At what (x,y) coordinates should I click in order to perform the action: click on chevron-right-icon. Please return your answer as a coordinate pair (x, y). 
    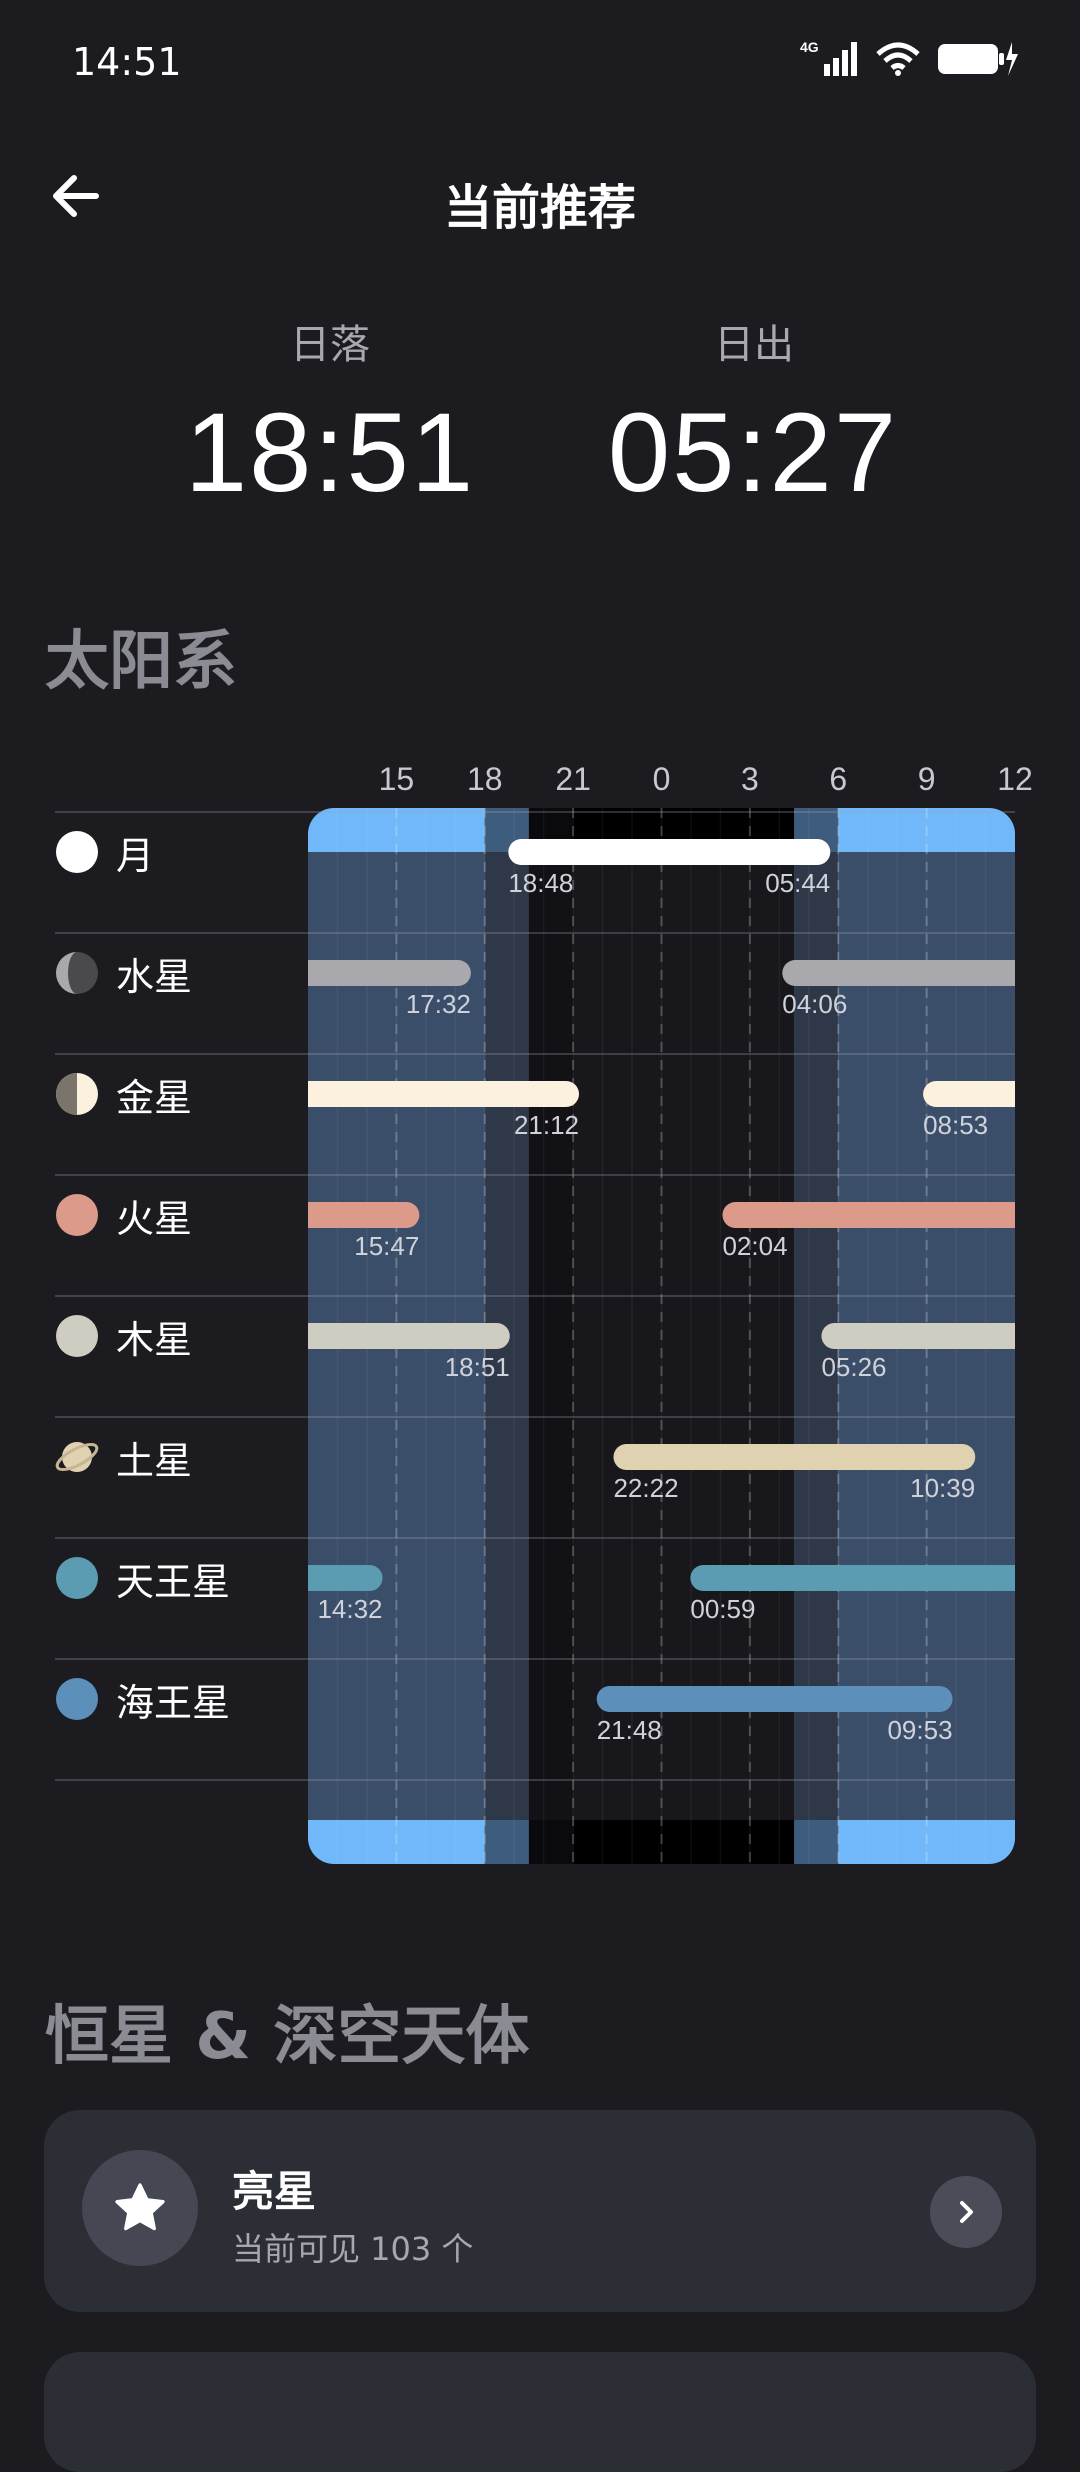
    Looking at the image, I should click on (966, 2212).